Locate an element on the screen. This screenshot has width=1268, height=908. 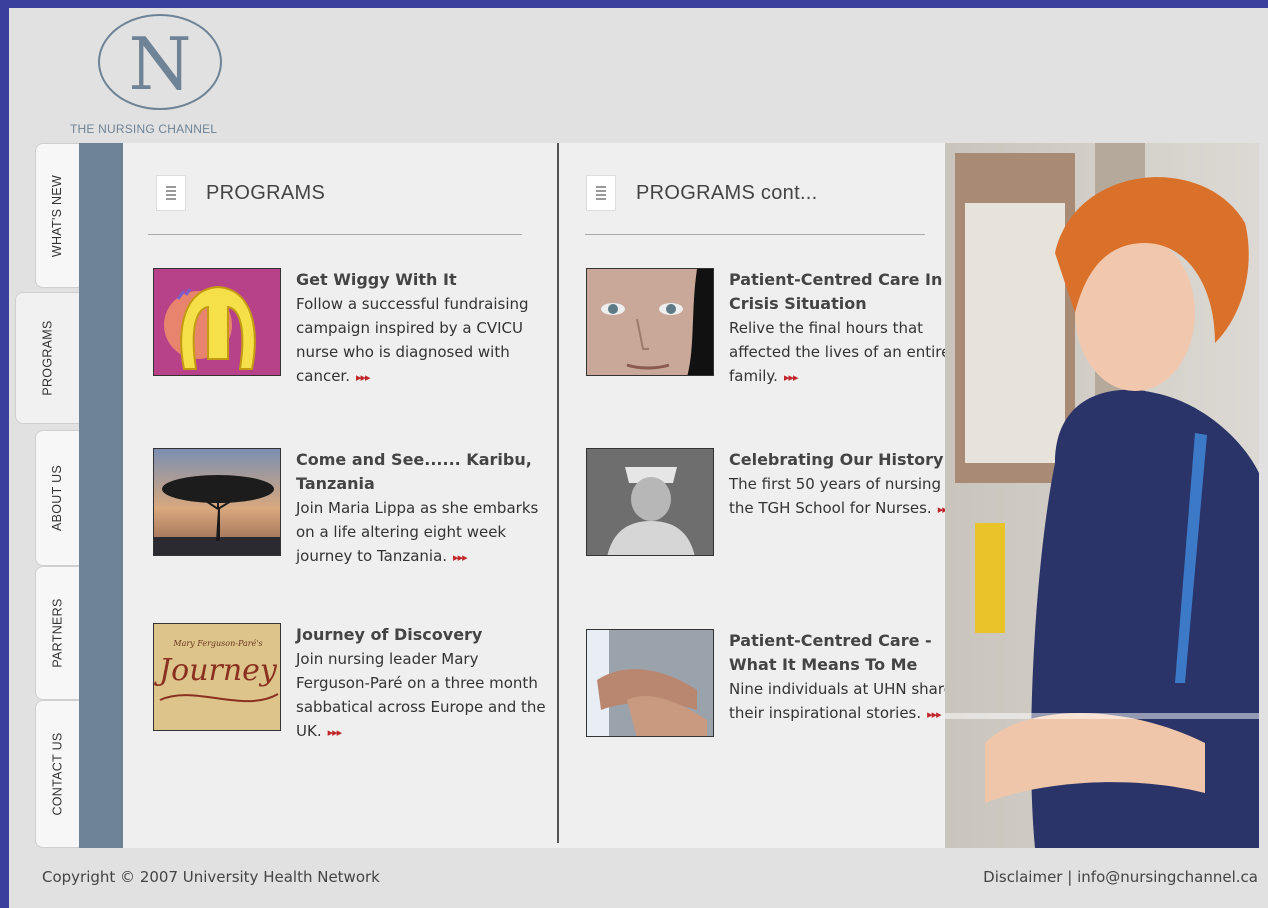
tab-label: CONTACT US is located at coordinates (57, 774).